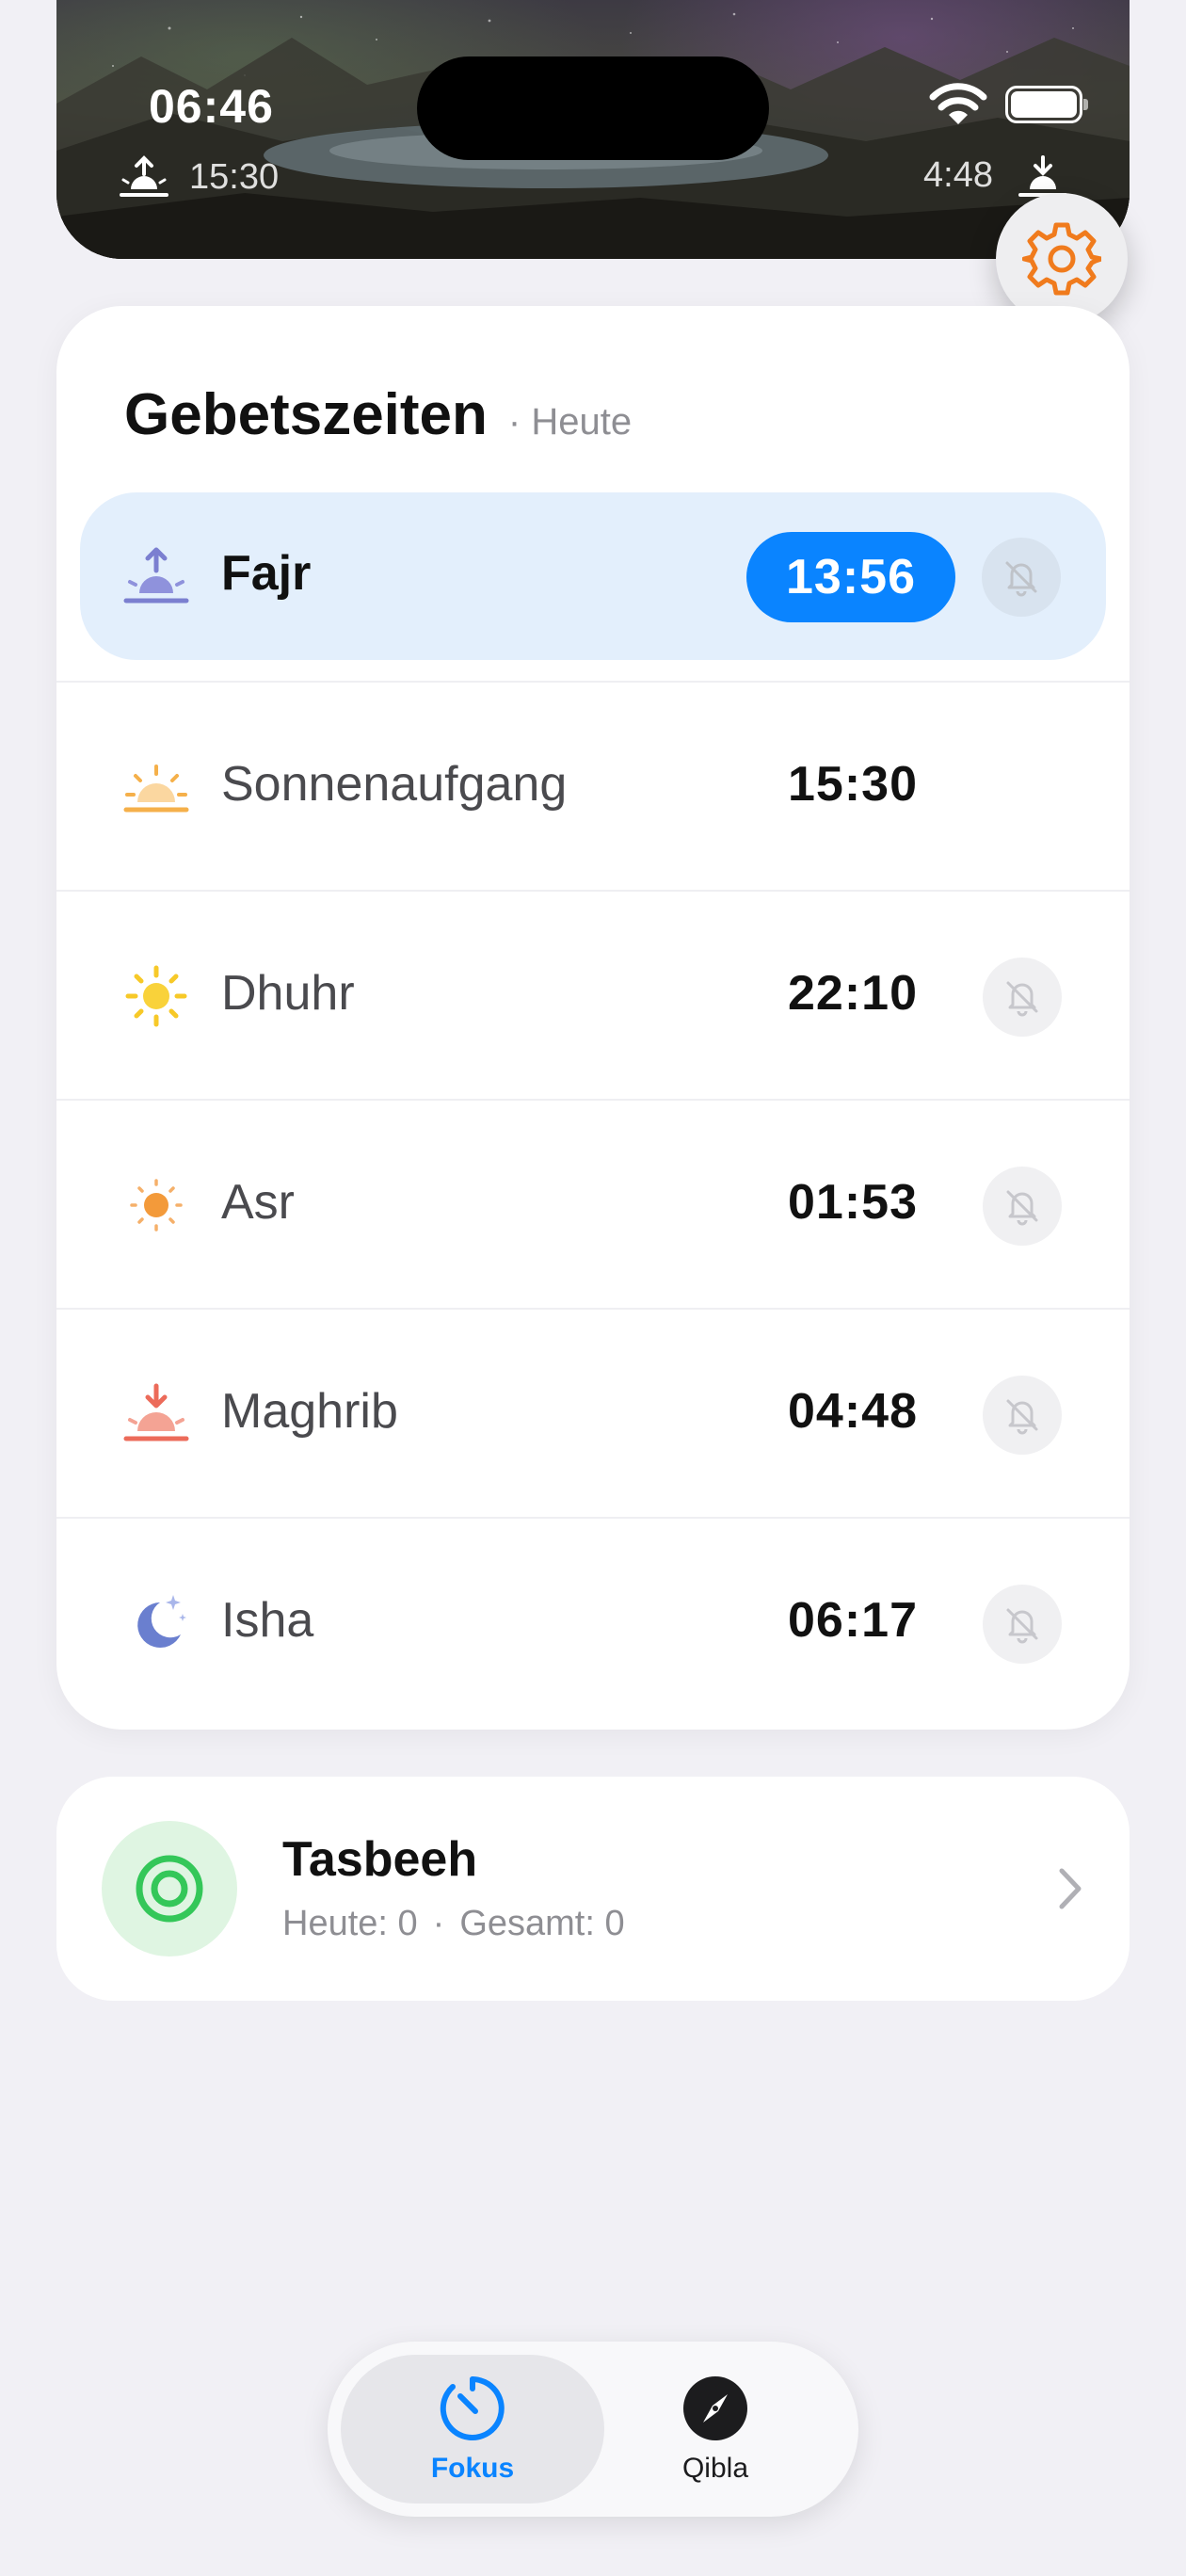 The height and width of the screenshot is (2576, 1186). What do you see at coordinates (472, 2408) in the screenshot?
I see `timer-icon` at bounding box center [472, 2408].